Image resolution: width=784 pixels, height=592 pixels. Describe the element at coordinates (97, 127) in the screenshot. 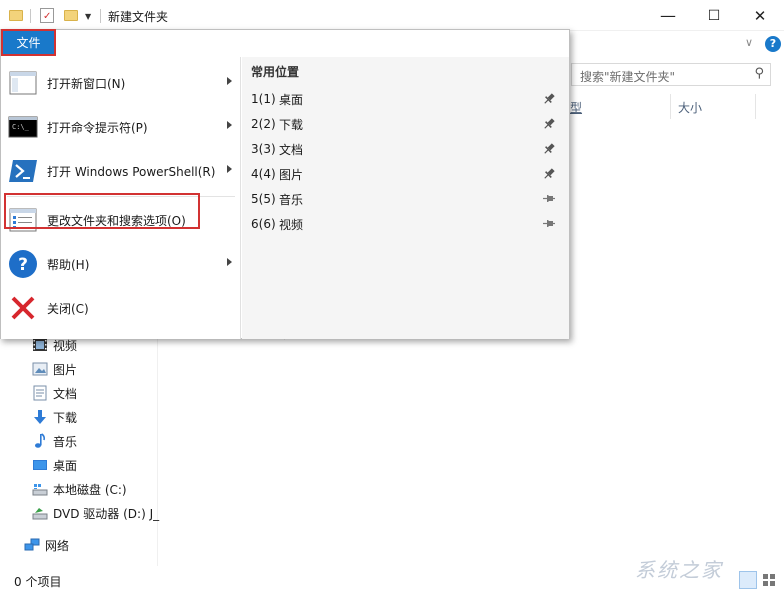

I see `menu-item-label: 打开命令提示符(P)` at that location.